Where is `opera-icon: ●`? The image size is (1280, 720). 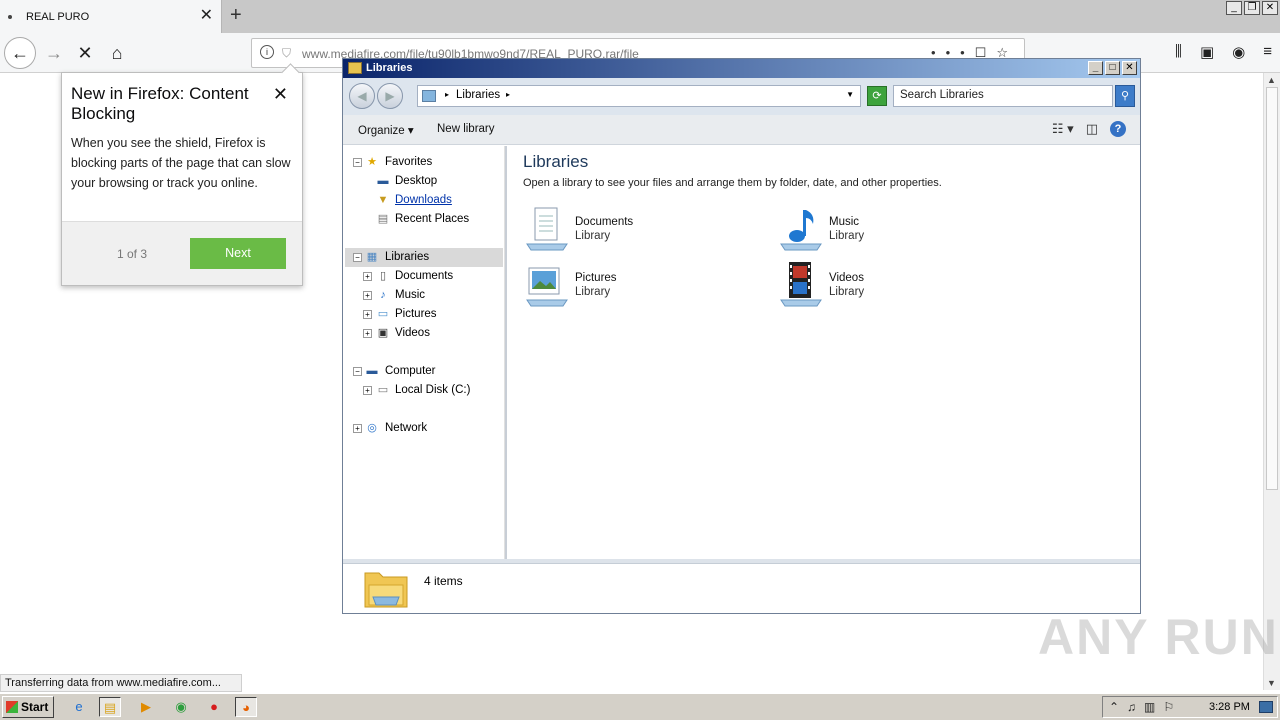 opera-icon: ● is located at coordinates (214, 707).